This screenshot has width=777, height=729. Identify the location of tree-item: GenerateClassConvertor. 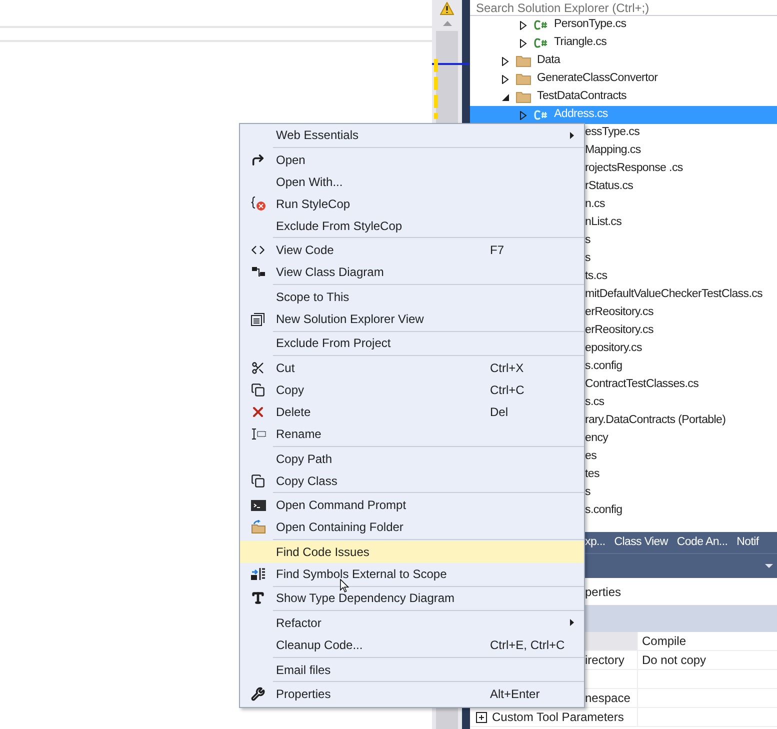
(623, 79).